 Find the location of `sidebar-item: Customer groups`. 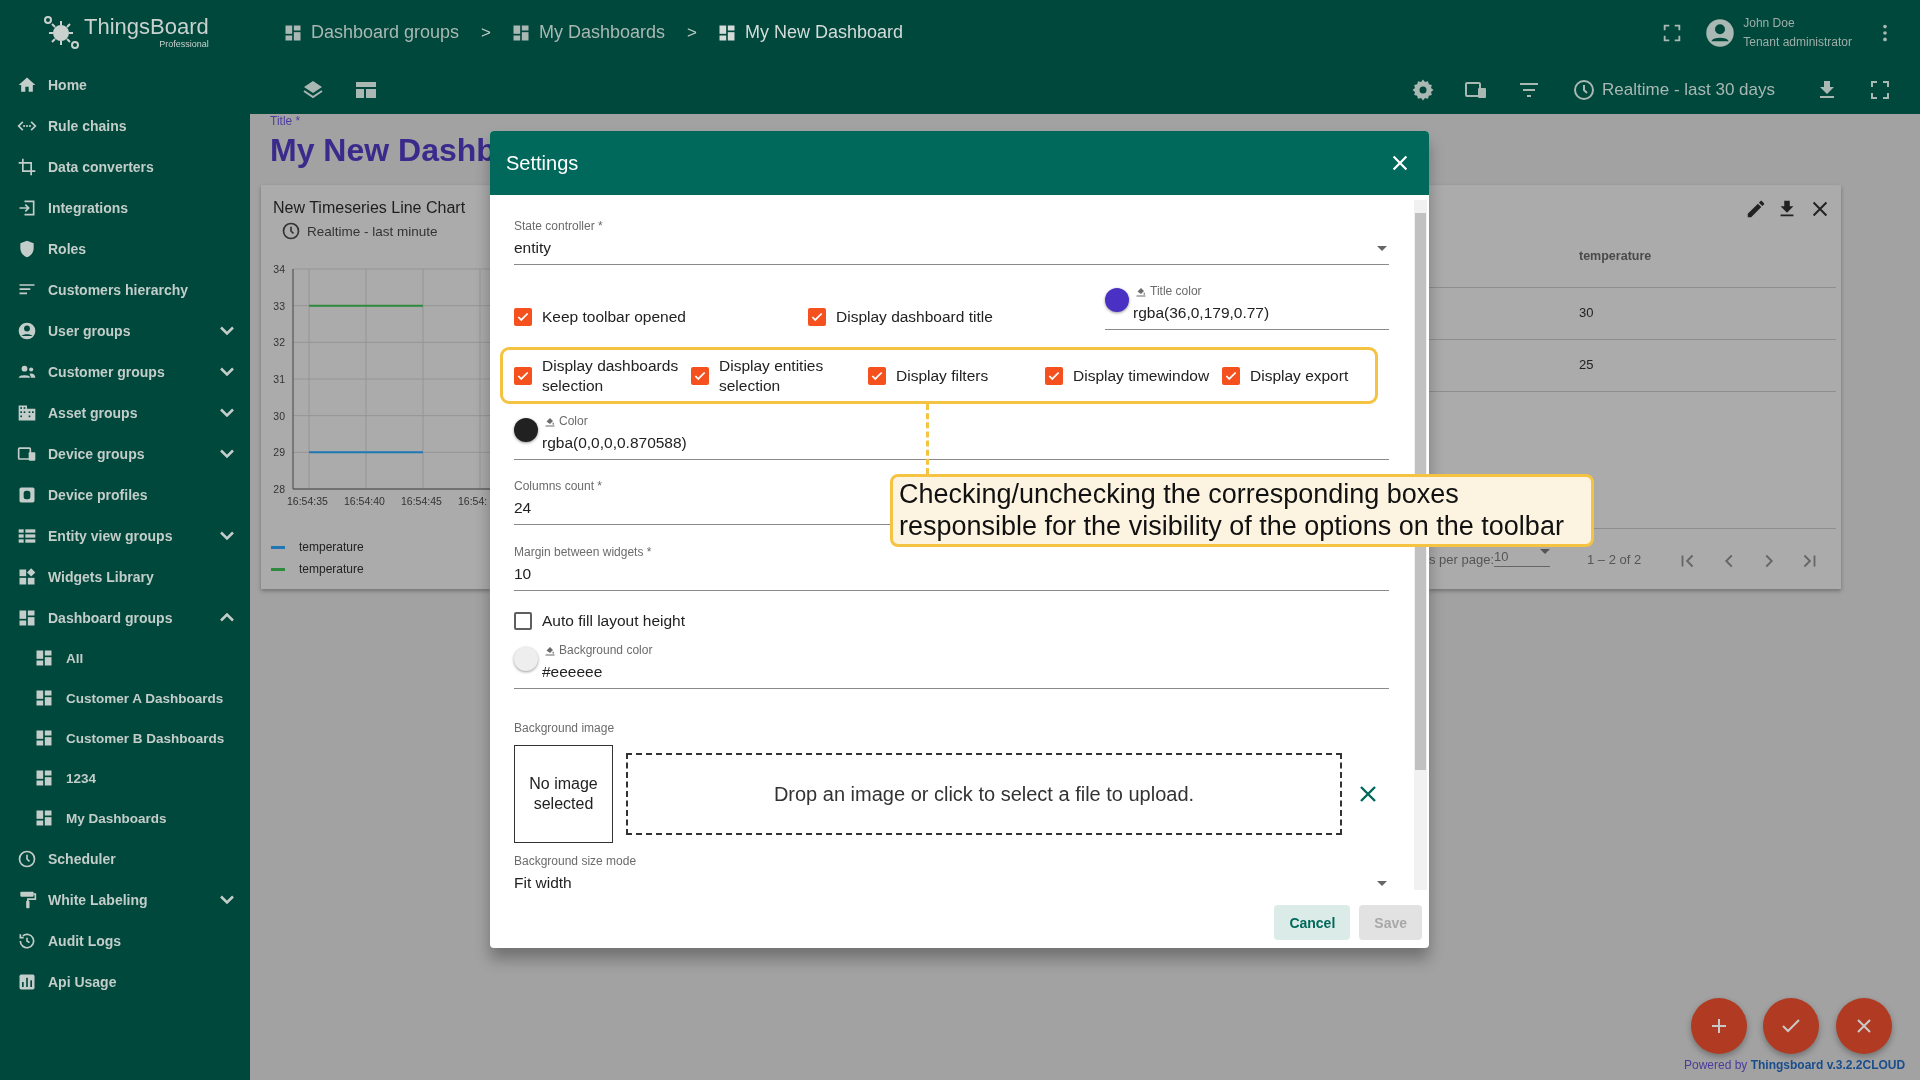

sidebar-item: Customer groups is located at coordinates (125, 371).